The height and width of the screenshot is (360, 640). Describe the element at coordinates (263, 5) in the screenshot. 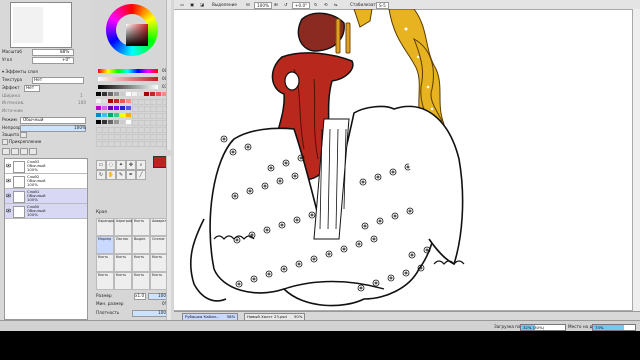

I see `canvas-zoom-field: 100%` at that location.